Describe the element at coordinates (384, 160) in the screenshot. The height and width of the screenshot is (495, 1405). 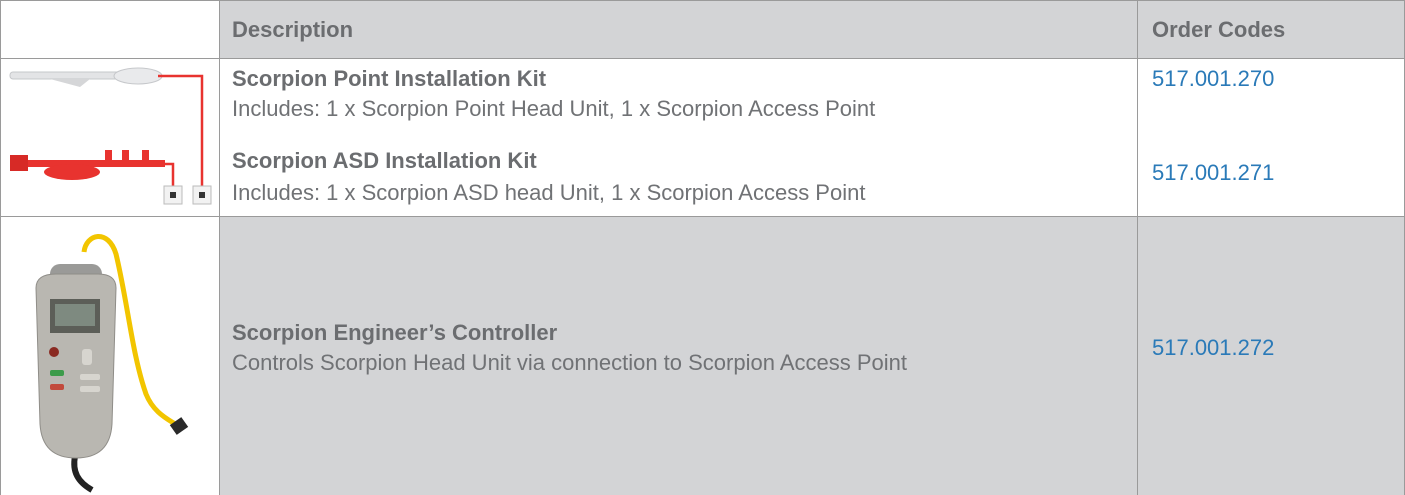
I see `product-name: Scorpion ASD Installation Kit` at that location.